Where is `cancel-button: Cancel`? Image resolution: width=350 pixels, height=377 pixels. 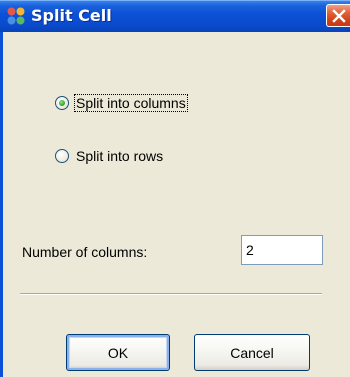
cancel-button: Cancel is located at coordinates (252, 352).